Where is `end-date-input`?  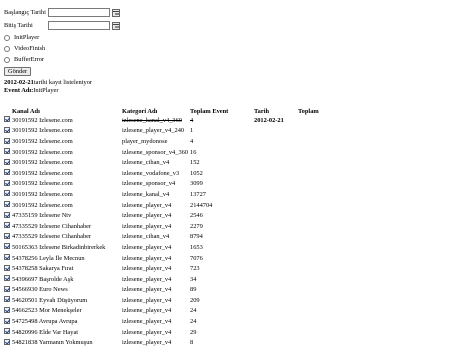 end-date-input is located at coordinates (79, 25).